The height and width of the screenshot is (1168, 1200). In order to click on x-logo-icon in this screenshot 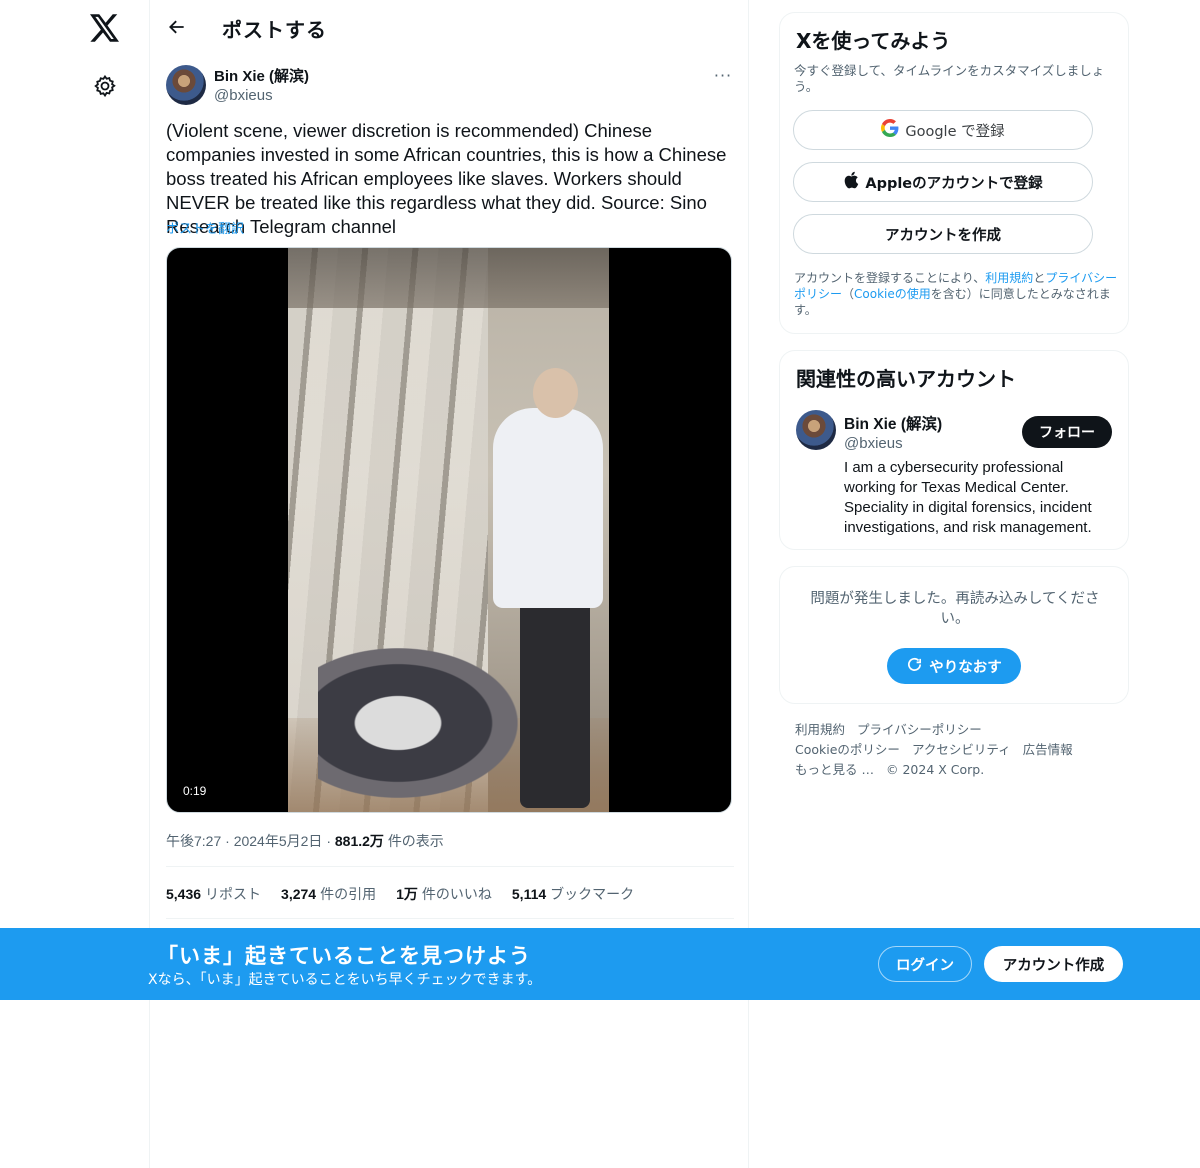, I will do `click(105, 28)`.